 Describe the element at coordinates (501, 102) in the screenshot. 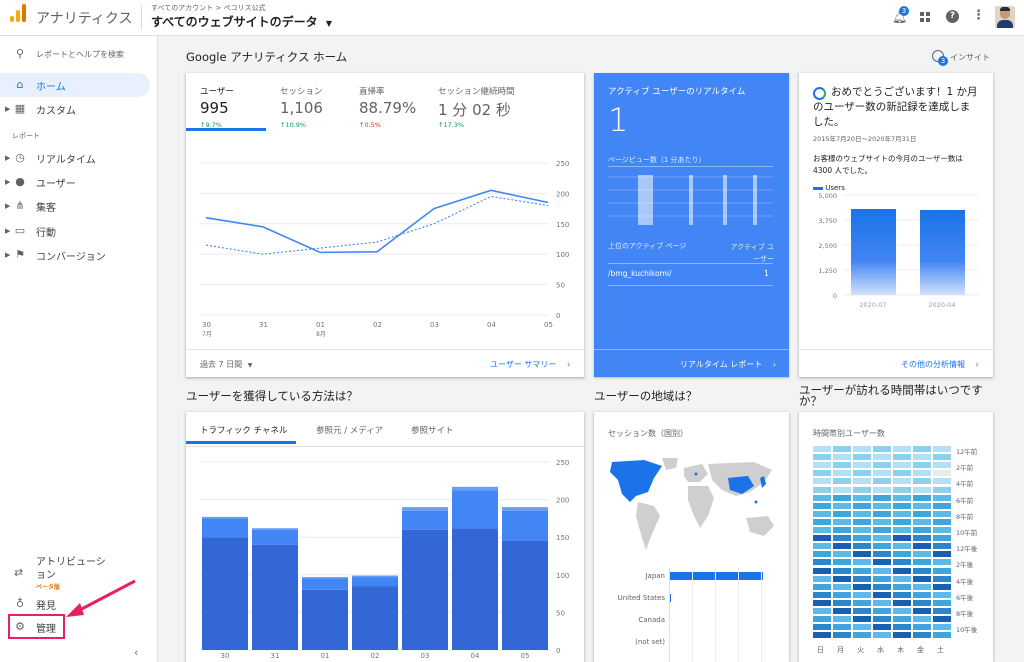

I see `metric-tab-session-duration: セッション継続時間 1 分 02 秒 ↑17.3%` at that location.